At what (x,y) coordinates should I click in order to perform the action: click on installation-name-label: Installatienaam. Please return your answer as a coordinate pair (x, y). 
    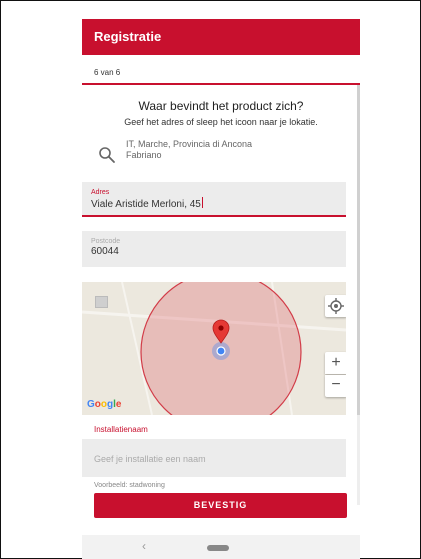
    Looking at the image, I should click on (121, 429).